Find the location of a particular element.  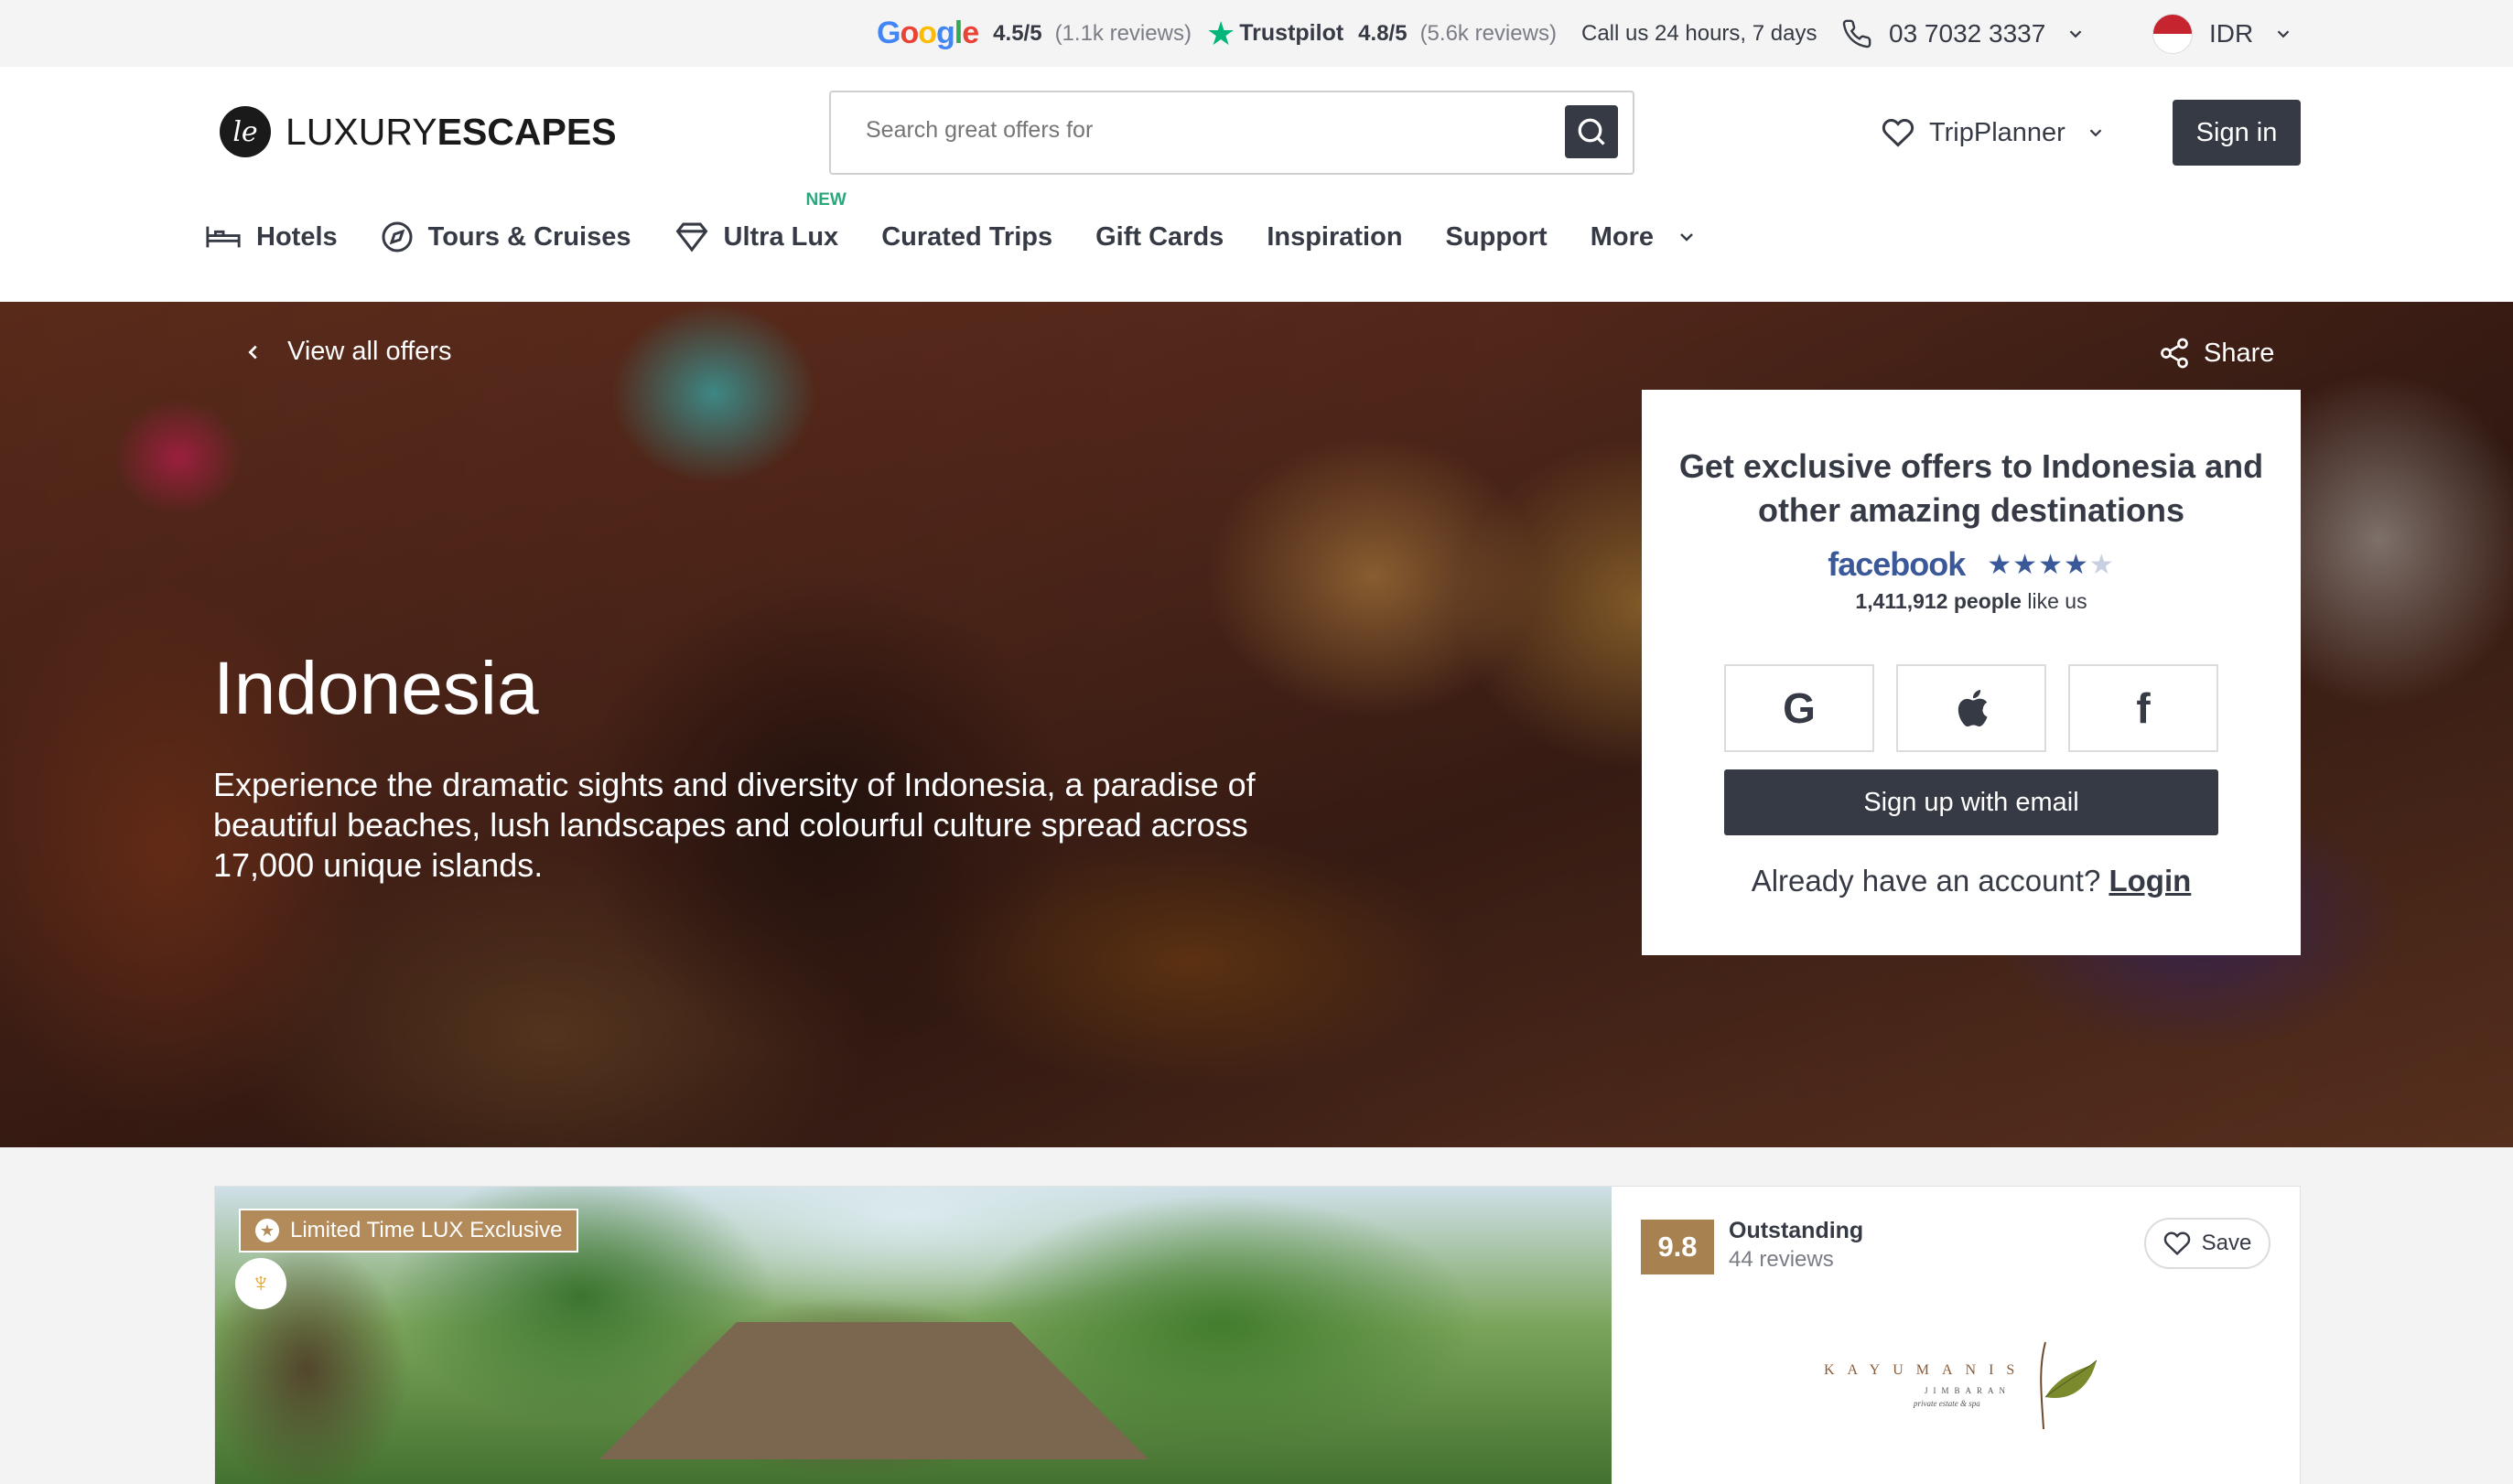

nav-label: More is located at coordinates (1622, 236).